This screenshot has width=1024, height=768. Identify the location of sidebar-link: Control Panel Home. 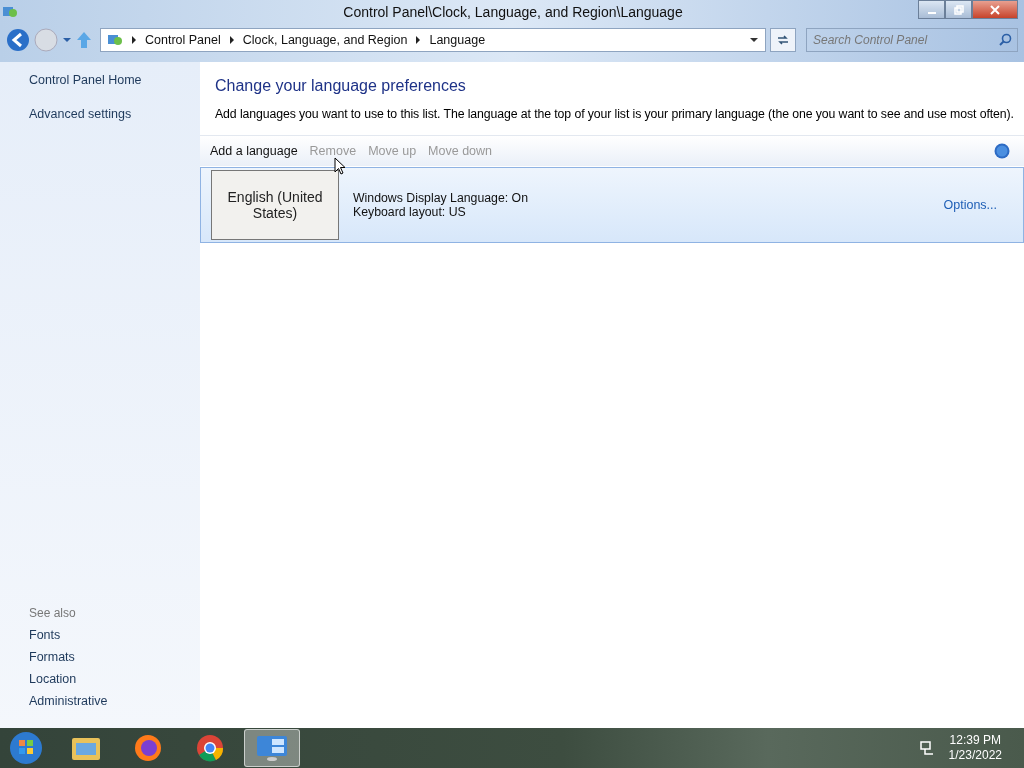
(114, 80).